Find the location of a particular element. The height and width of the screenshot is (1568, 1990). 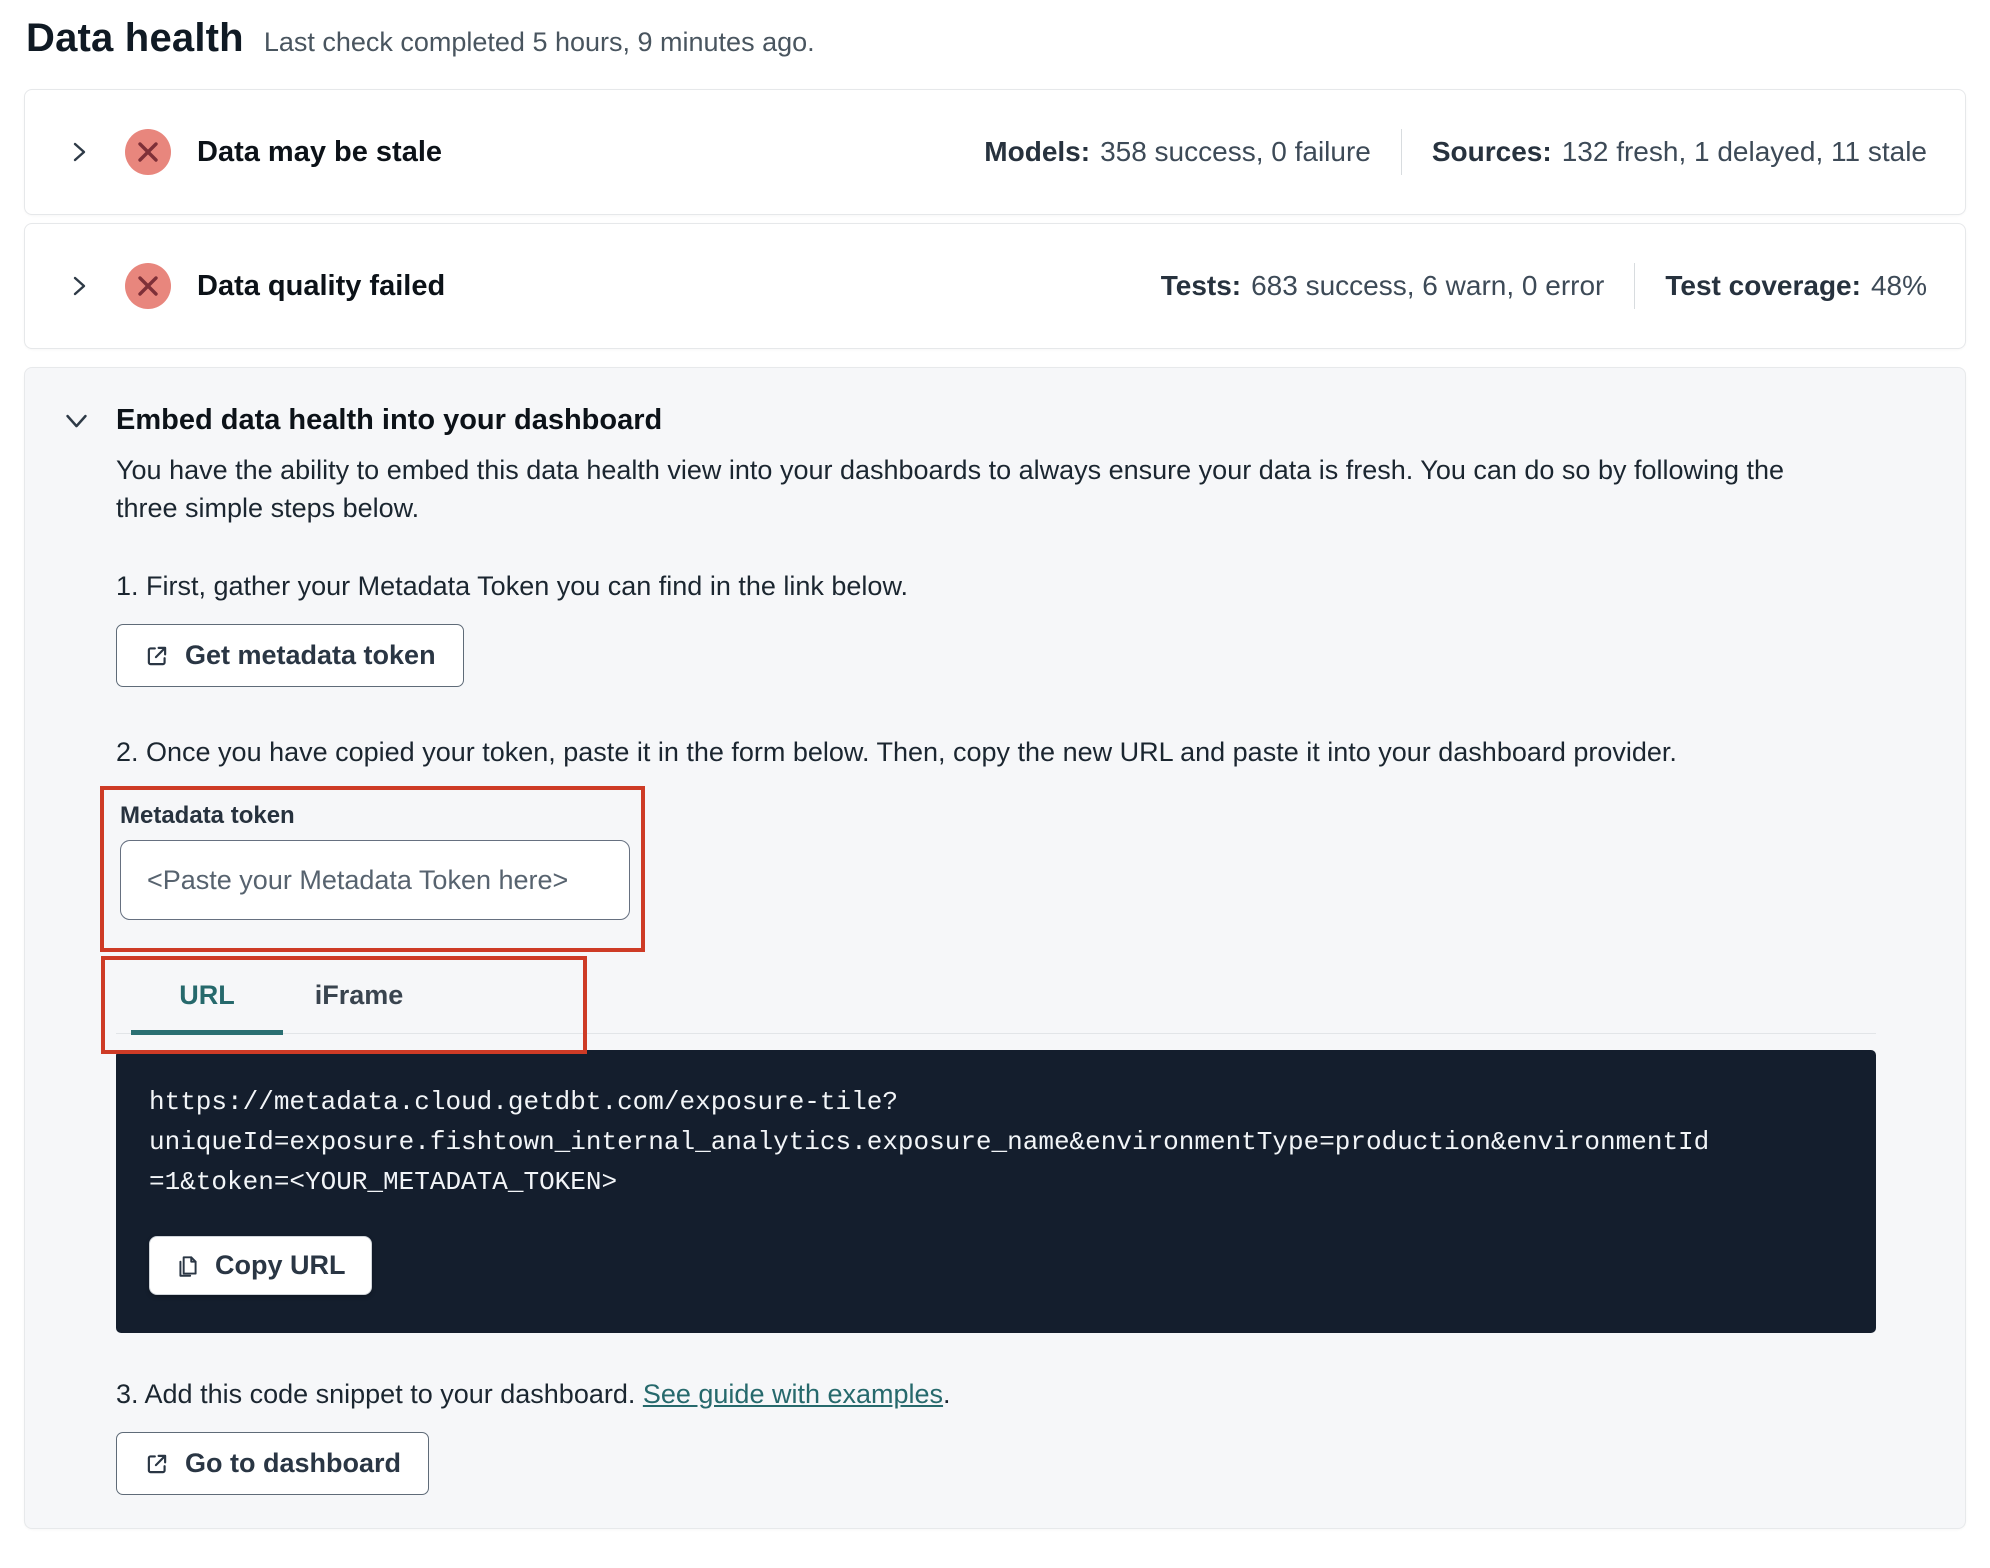

stat-value: 132 fresh, 1 delayed, 11 stale is located at coordinates (1744, 151).